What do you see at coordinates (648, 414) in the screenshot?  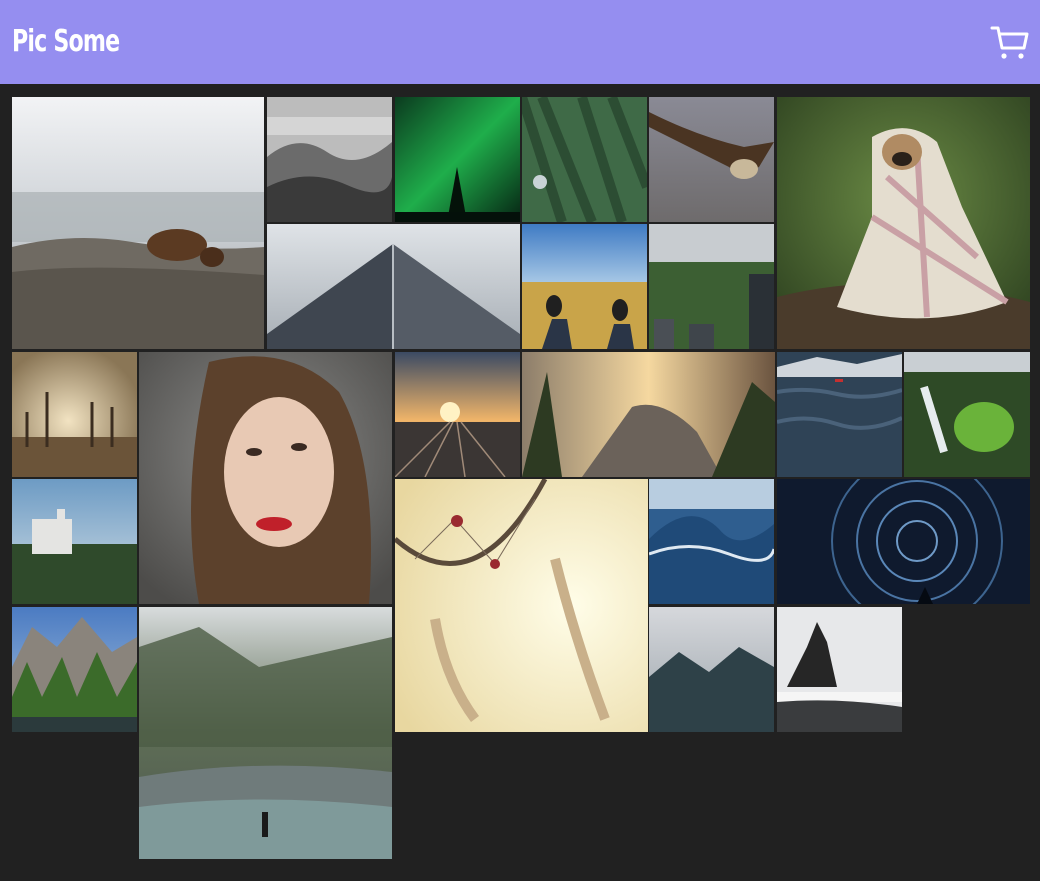 I see `photo-half-dome-sunset` at bounding box center [648, 414].